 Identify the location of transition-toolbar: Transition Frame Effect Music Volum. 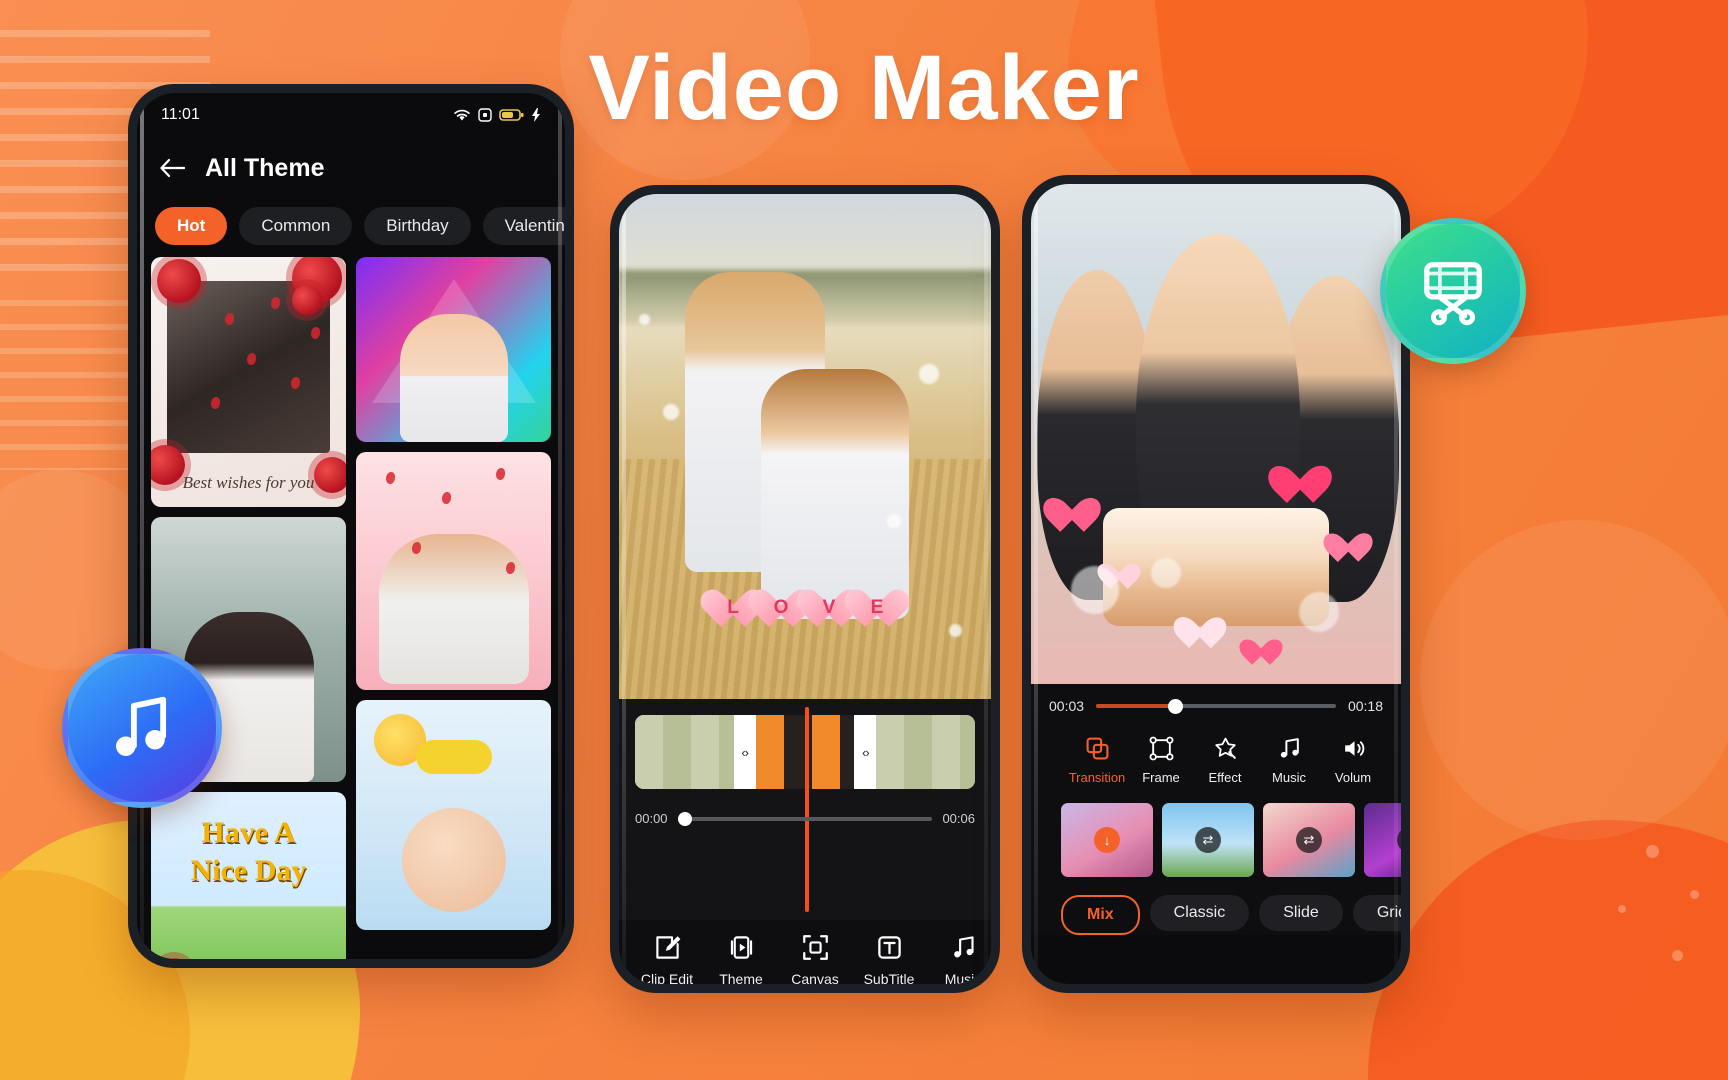
(1216, 749).